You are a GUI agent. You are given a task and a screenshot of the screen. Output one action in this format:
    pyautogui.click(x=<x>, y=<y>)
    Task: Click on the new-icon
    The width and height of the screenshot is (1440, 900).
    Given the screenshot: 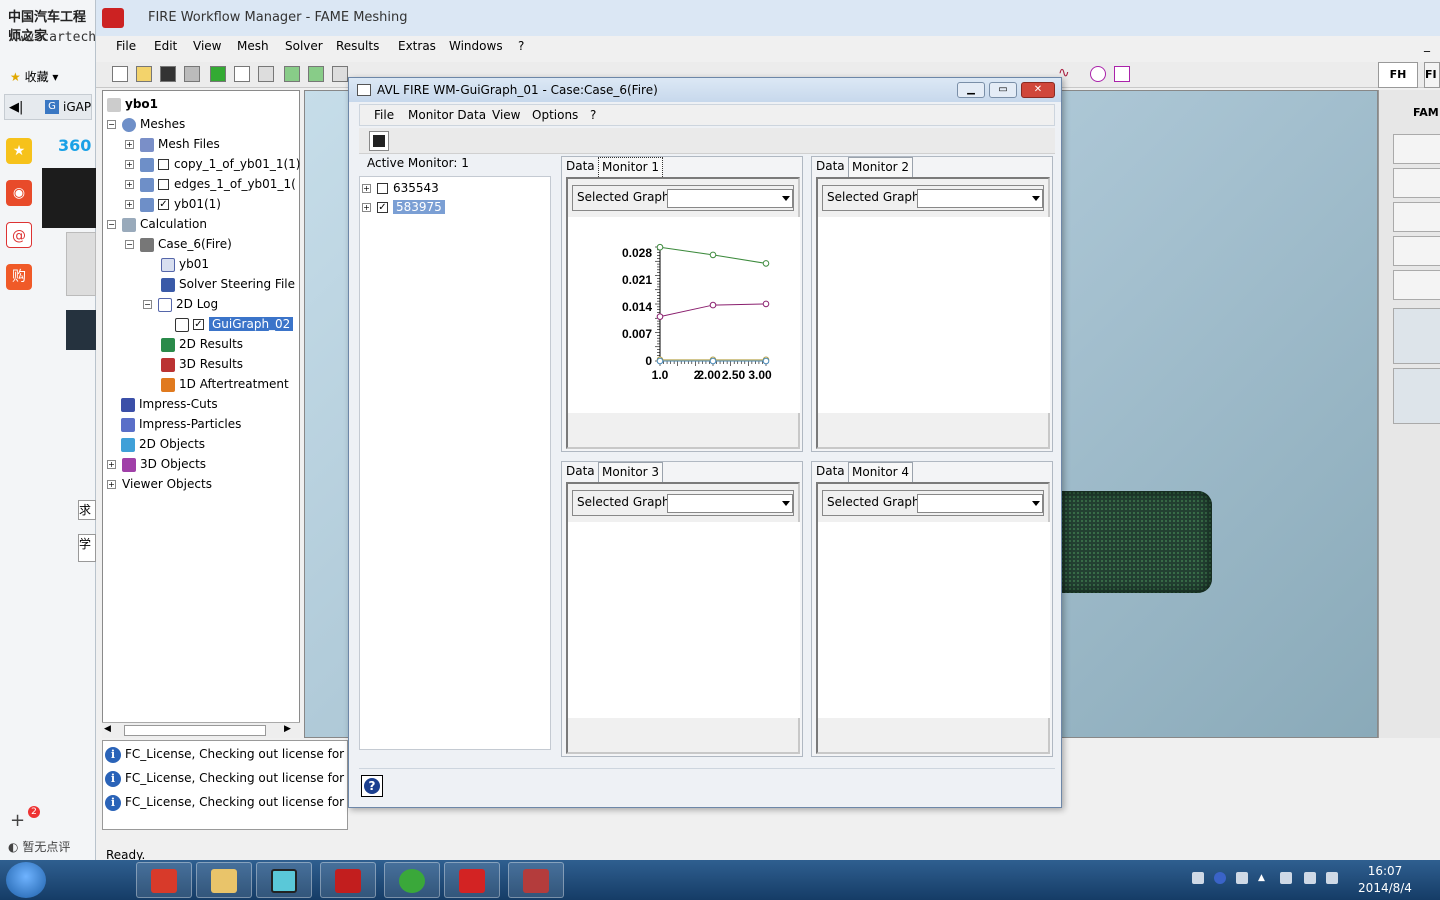 What is the action you would take?
    pyautogui.click(x=120, y=74)
    